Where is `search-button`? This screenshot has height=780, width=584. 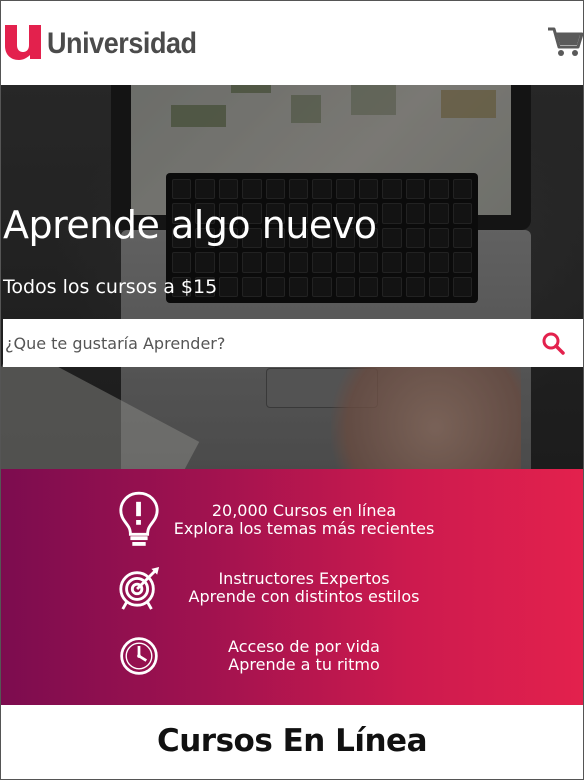
search-button is located at coordinates (553, 343).